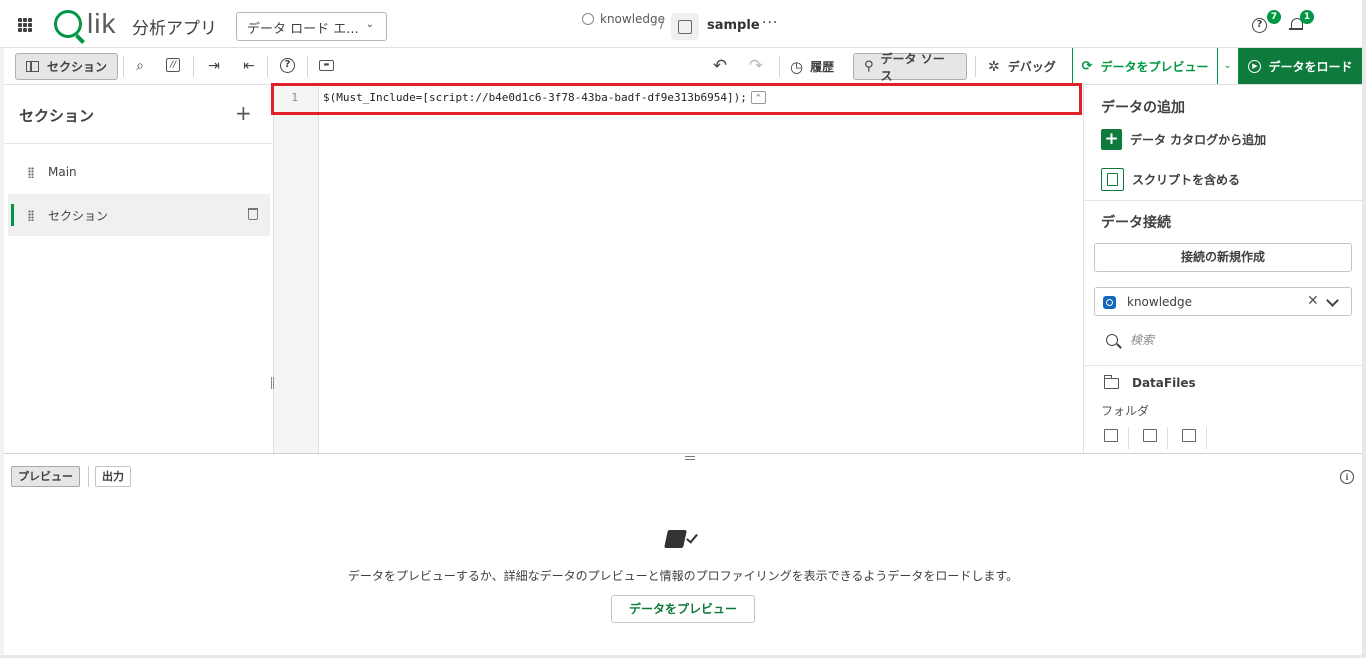 This screenshot has height=658, width=1366. I want to click on qlik-logo: lik, so click(85, 23).